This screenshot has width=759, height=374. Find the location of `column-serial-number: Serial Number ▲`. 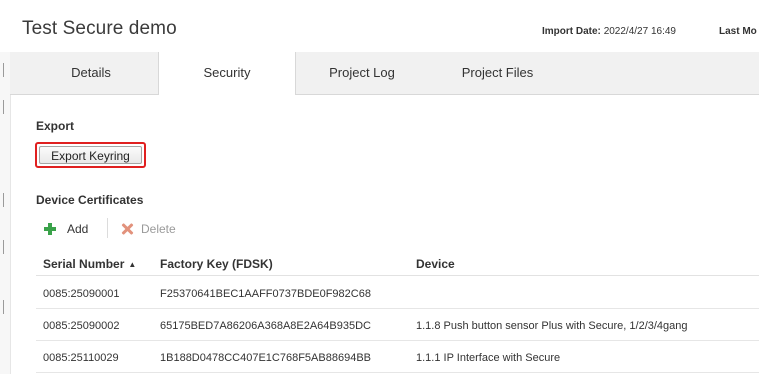

column-serial-number: Serial Number ▲ is located at coordinates (89, 264).